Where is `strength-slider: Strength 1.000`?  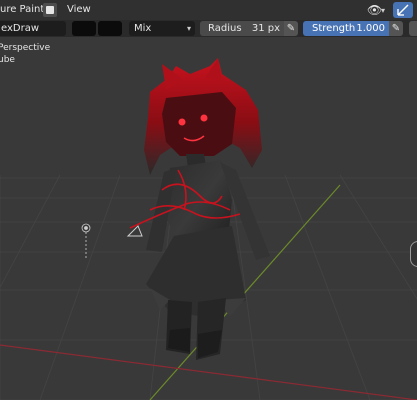 strength-slider: Strength 1.000 is located at coordinates (346, 28).